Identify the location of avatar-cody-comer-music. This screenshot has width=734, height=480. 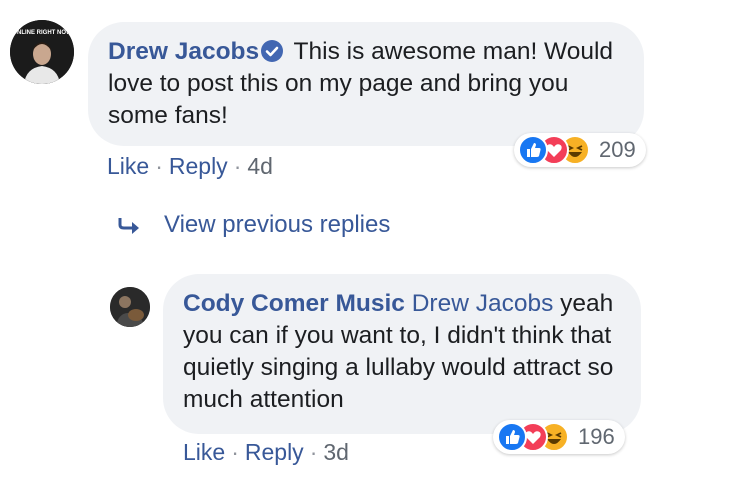
(130, 307).